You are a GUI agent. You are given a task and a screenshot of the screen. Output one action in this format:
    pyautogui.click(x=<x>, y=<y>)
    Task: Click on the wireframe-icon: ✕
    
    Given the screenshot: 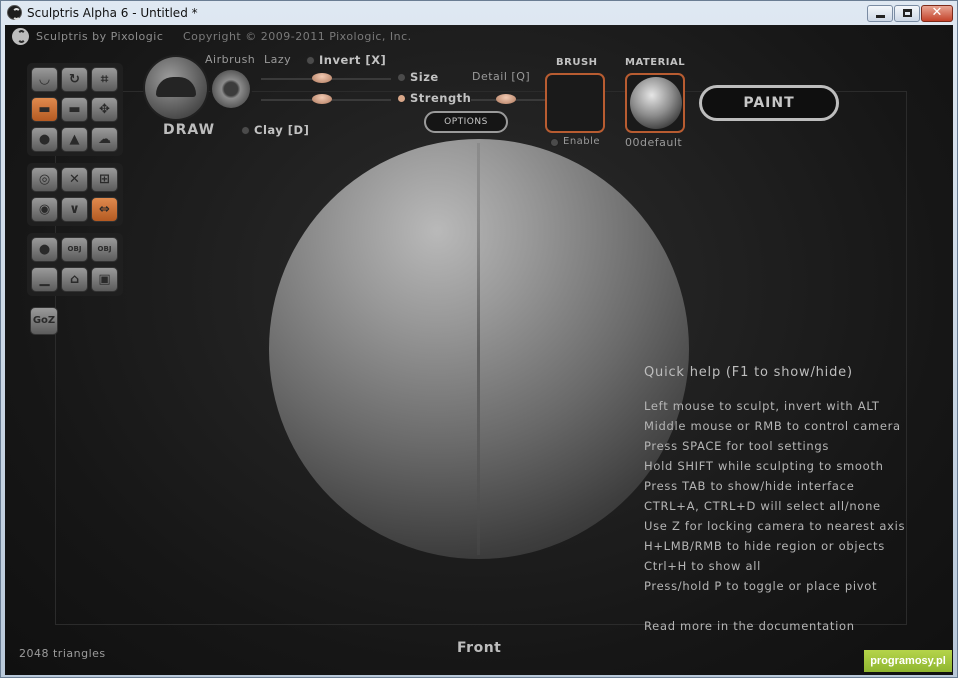 What is the action you would take?
    pyautogui.click(x=74, y=179)
    